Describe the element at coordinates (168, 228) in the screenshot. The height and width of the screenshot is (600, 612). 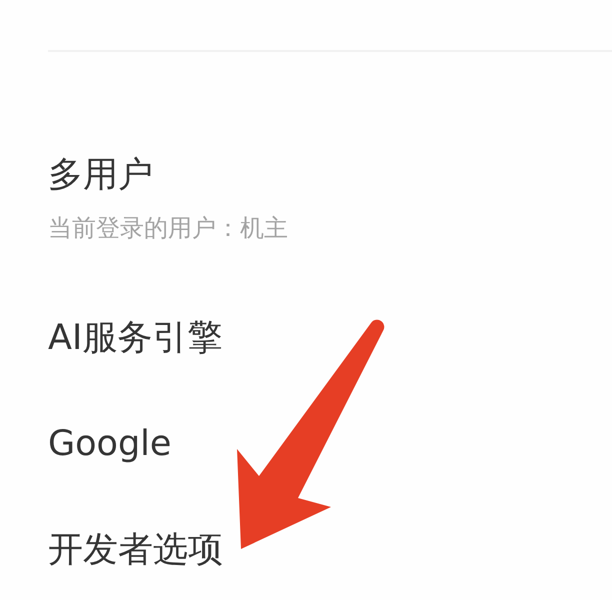
I see `setting-subtitle: 当前登录的用户：机主` at that location.